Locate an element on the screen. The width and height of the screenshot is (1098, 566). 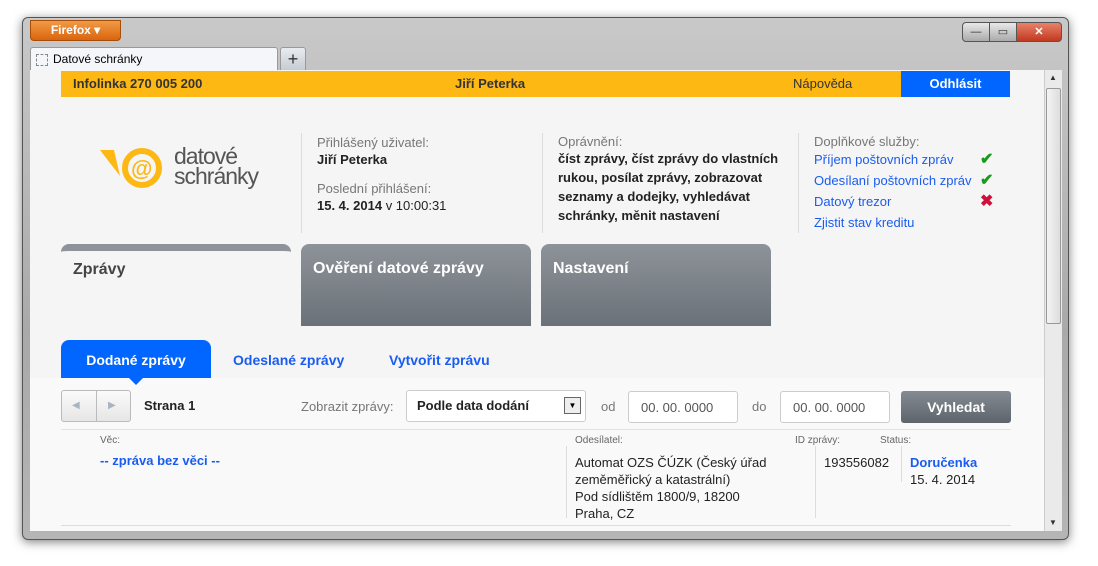
status-date: 15. 4. 2014 is located at coordinates (943, 479).